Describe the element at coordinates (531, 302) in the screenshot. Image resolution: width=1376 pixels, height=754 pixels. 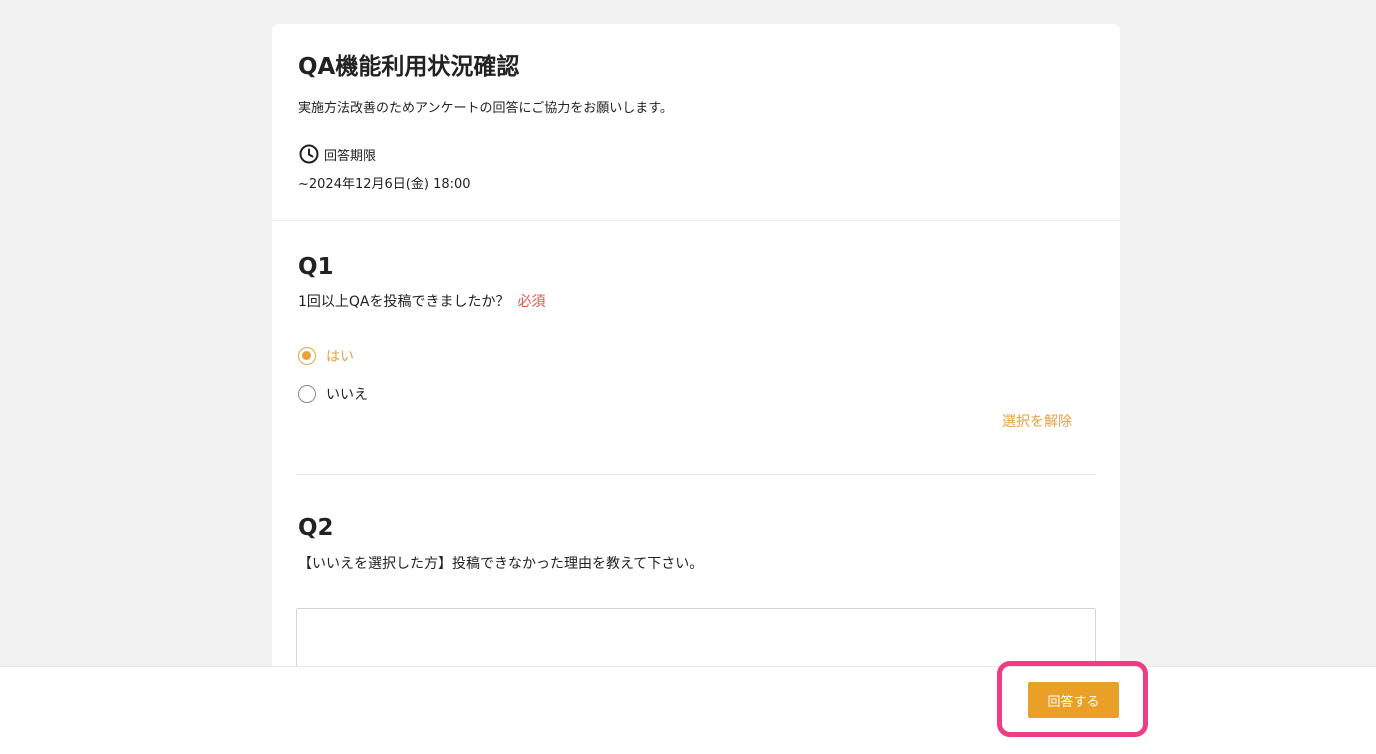
I see `required-badge: 必須` at that location.